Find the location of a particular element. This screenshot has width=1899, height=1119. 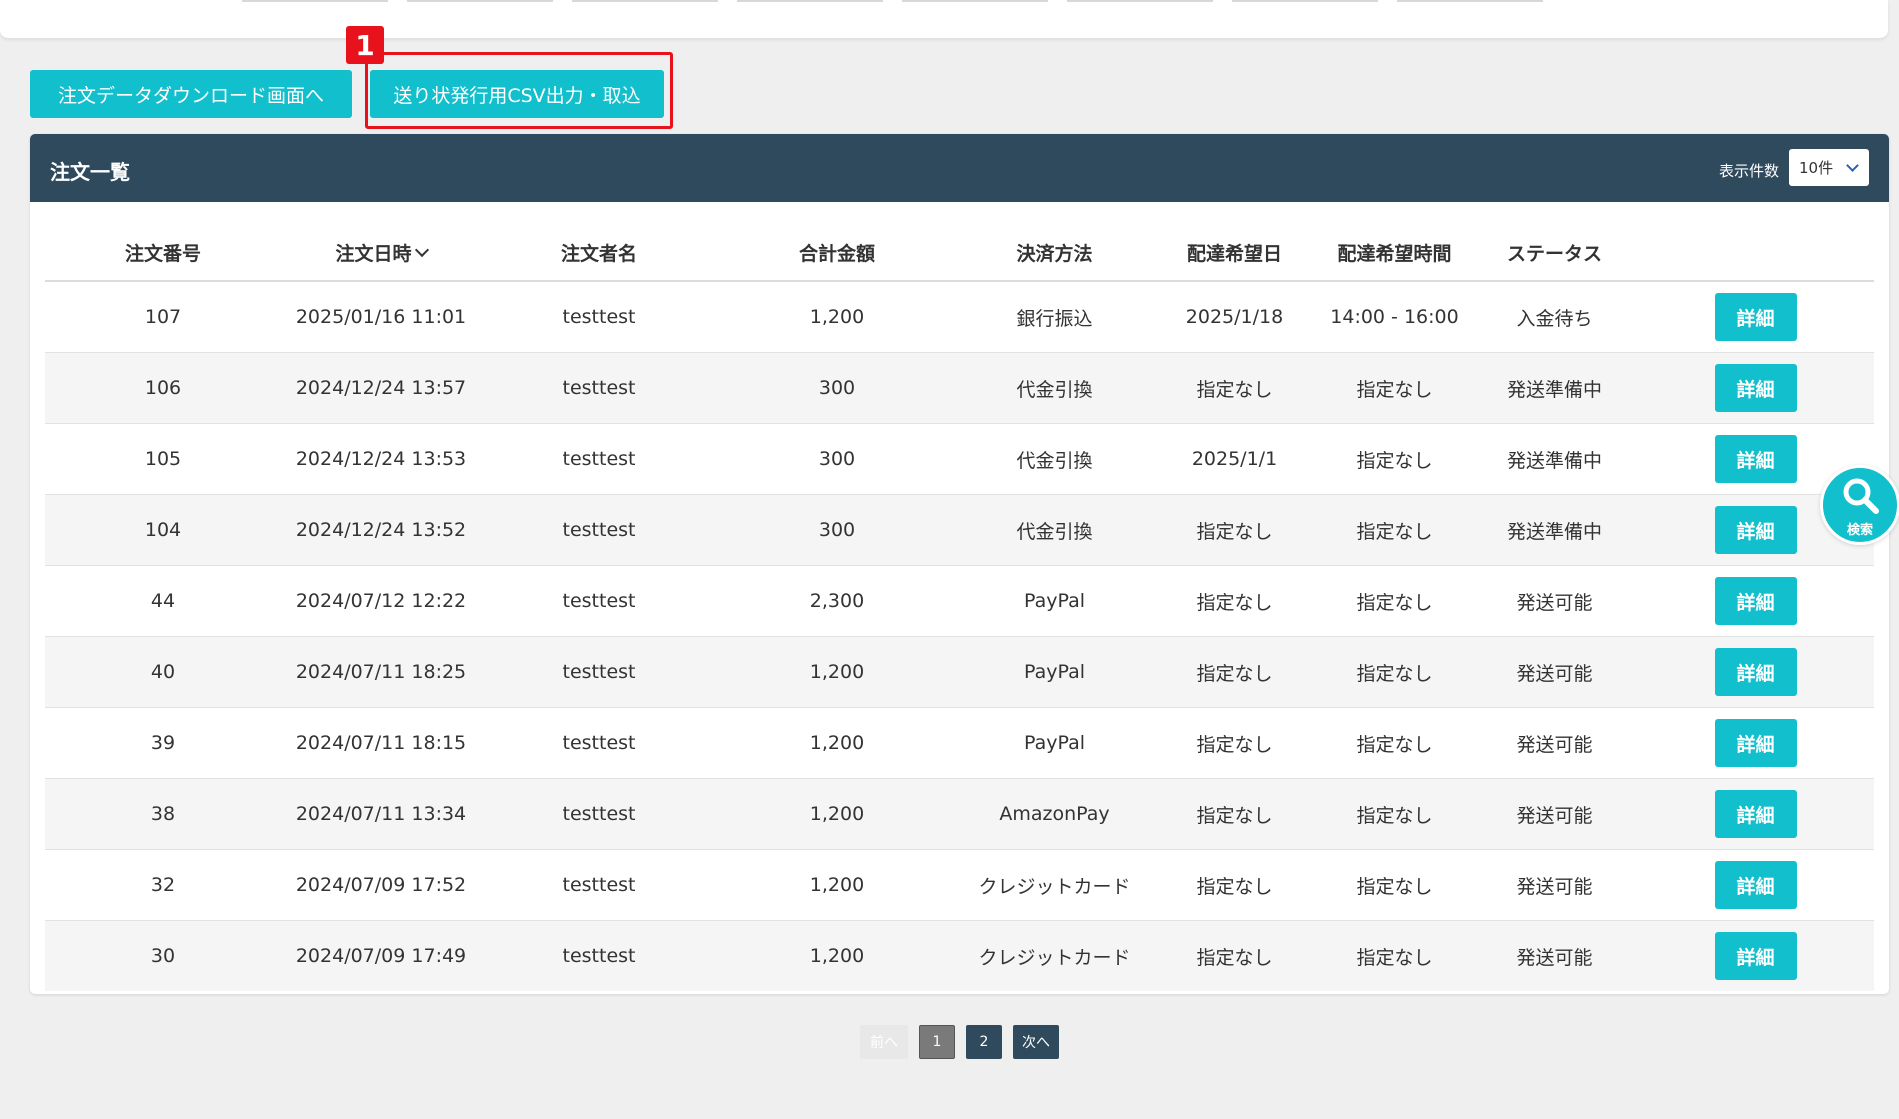

pagination-page-1: 1 is located at coordinates (937, 1042).